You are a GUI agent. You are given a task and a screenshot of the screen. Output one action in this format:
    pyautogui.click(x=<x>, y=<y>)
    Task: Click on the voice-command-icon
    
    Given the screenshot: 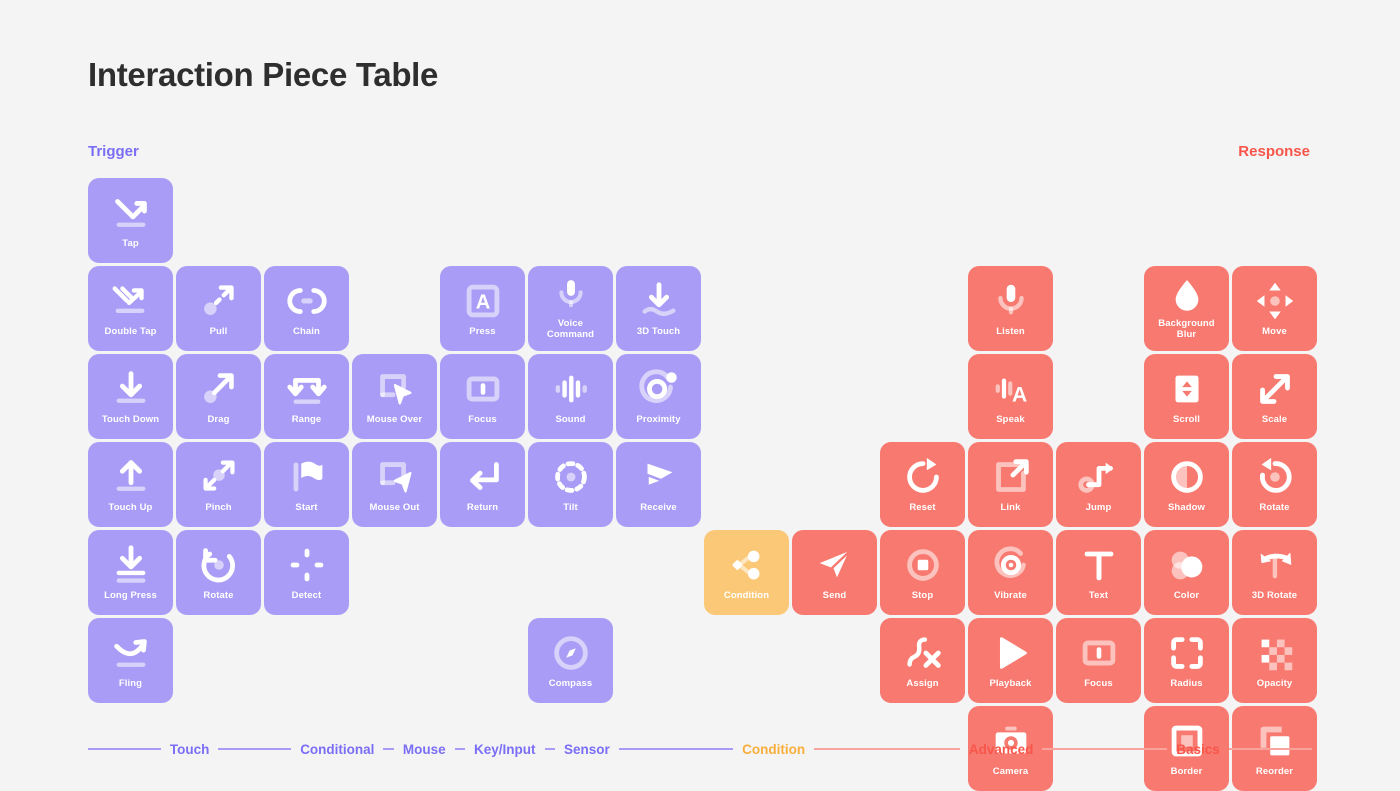 What is the action you would take?
    pyautogui.click(x=571, y=295)
    